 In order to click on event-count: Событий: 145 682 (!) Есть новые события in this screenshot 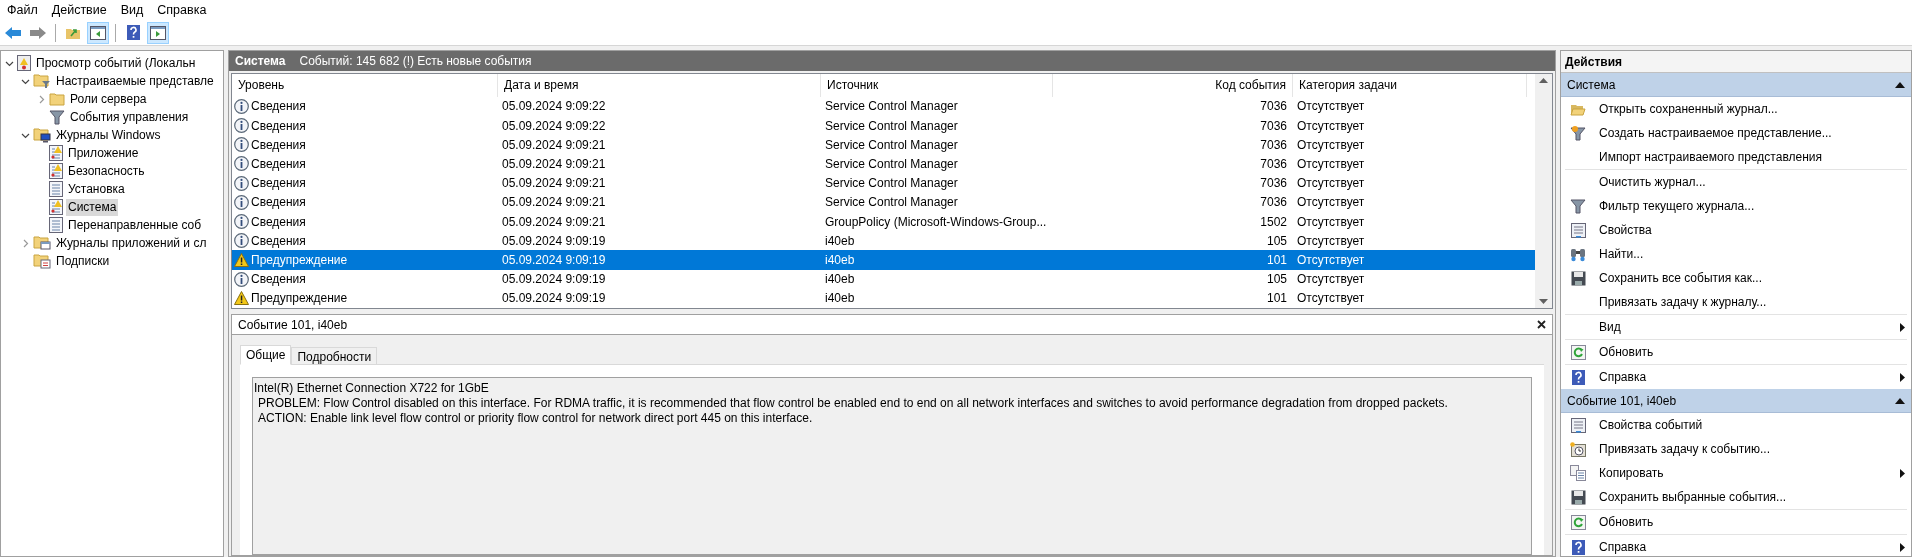, I will do `click(415, 61)`.